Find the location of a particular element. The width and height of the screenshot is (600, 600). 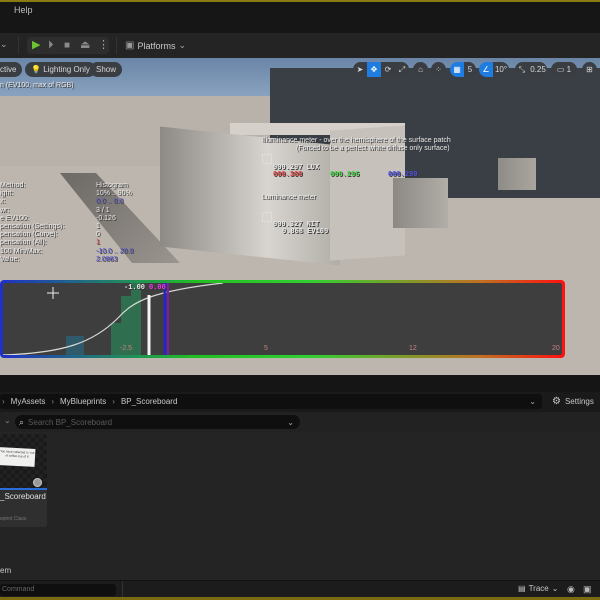

trace-icon: ▤ is located at coordinates (522, 588).